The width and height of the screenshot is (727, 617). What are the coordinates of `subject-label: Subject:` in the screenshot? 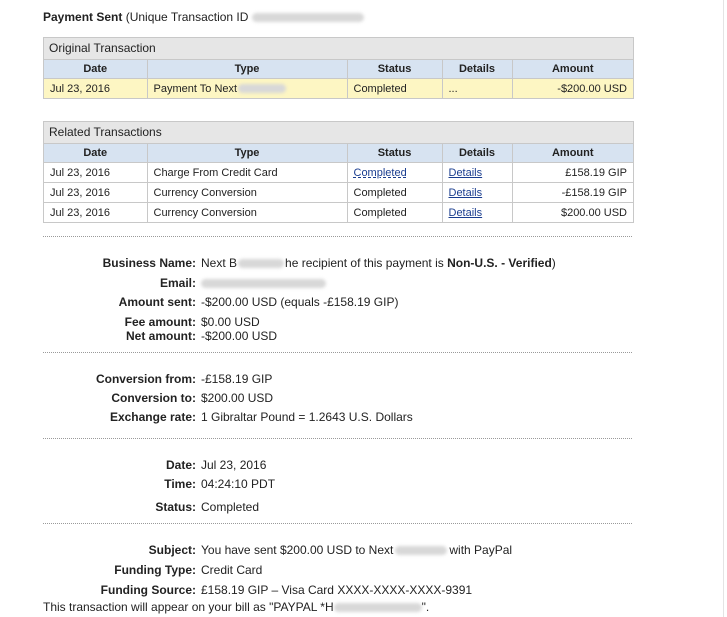 It's located at (172, 550).